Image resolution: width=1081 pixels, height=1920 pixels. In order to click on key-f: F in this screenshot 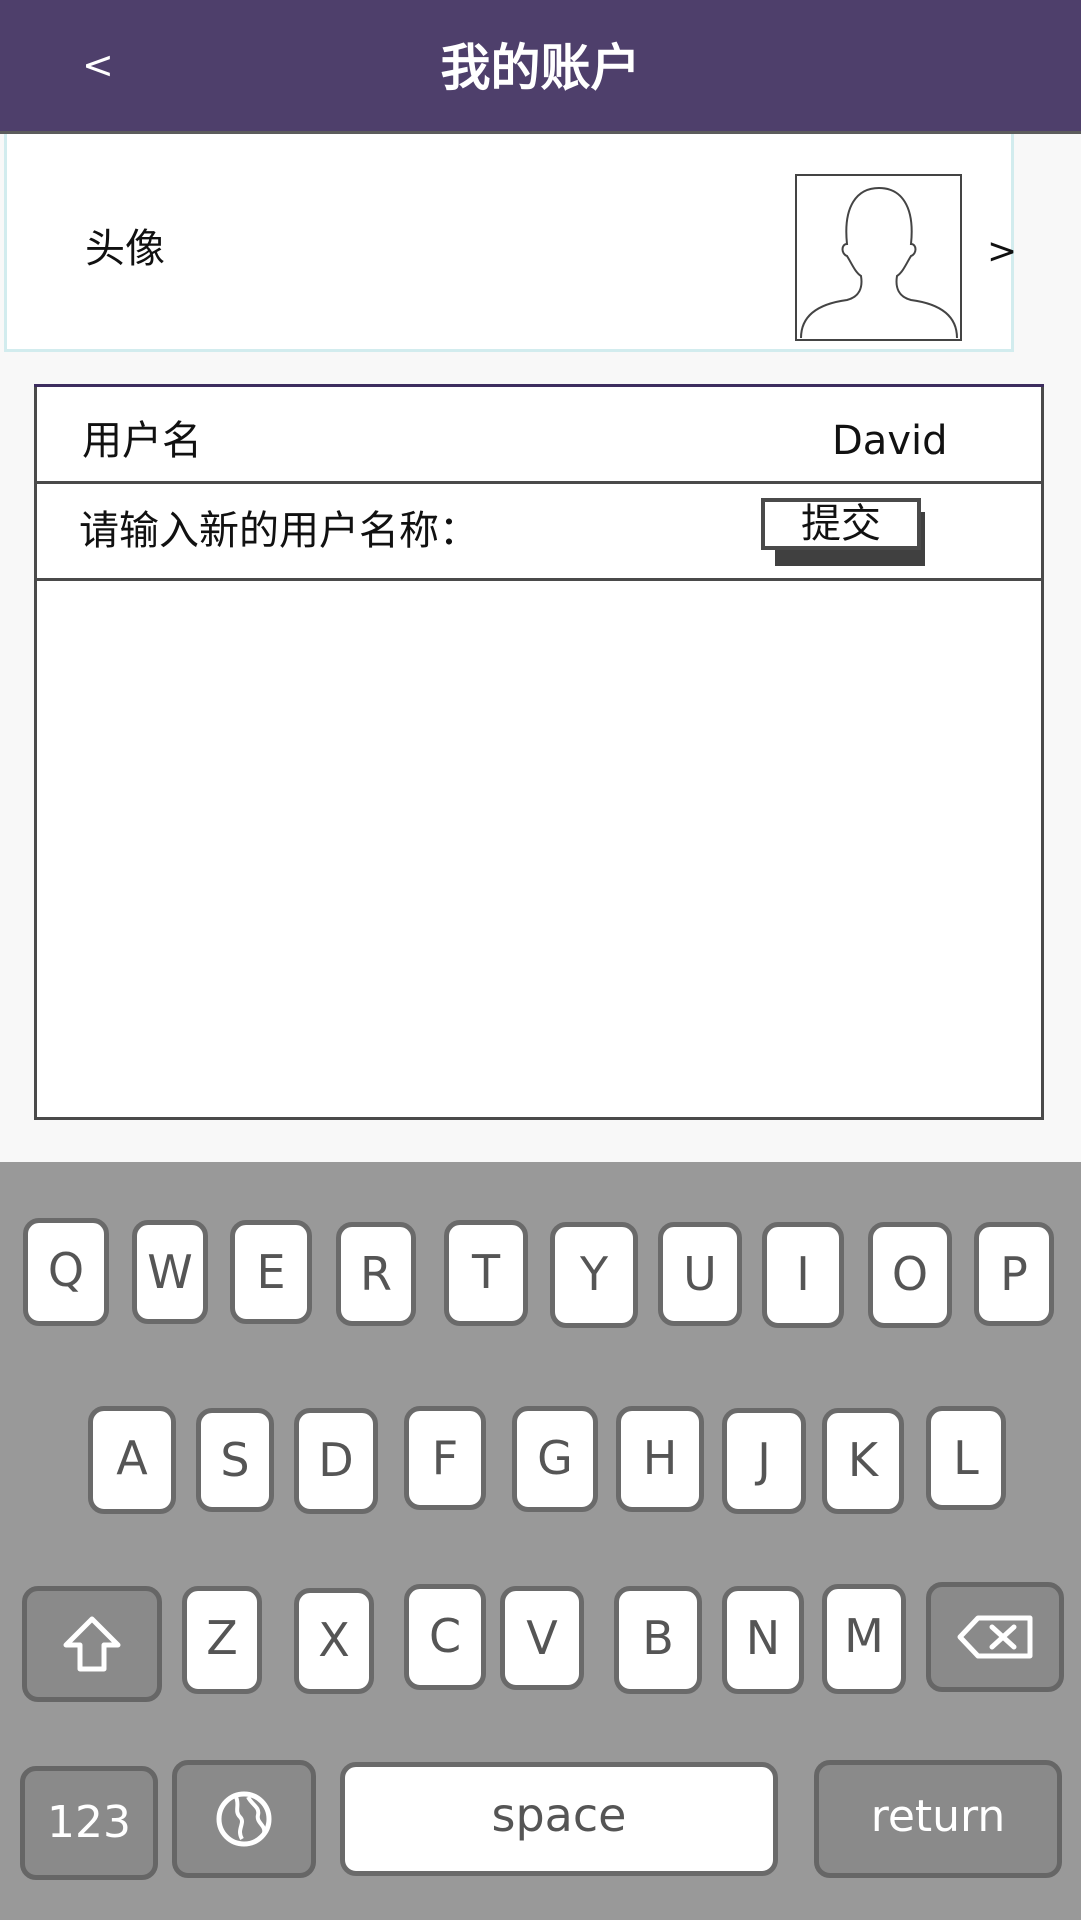, I will do `click(445, 1458)`.